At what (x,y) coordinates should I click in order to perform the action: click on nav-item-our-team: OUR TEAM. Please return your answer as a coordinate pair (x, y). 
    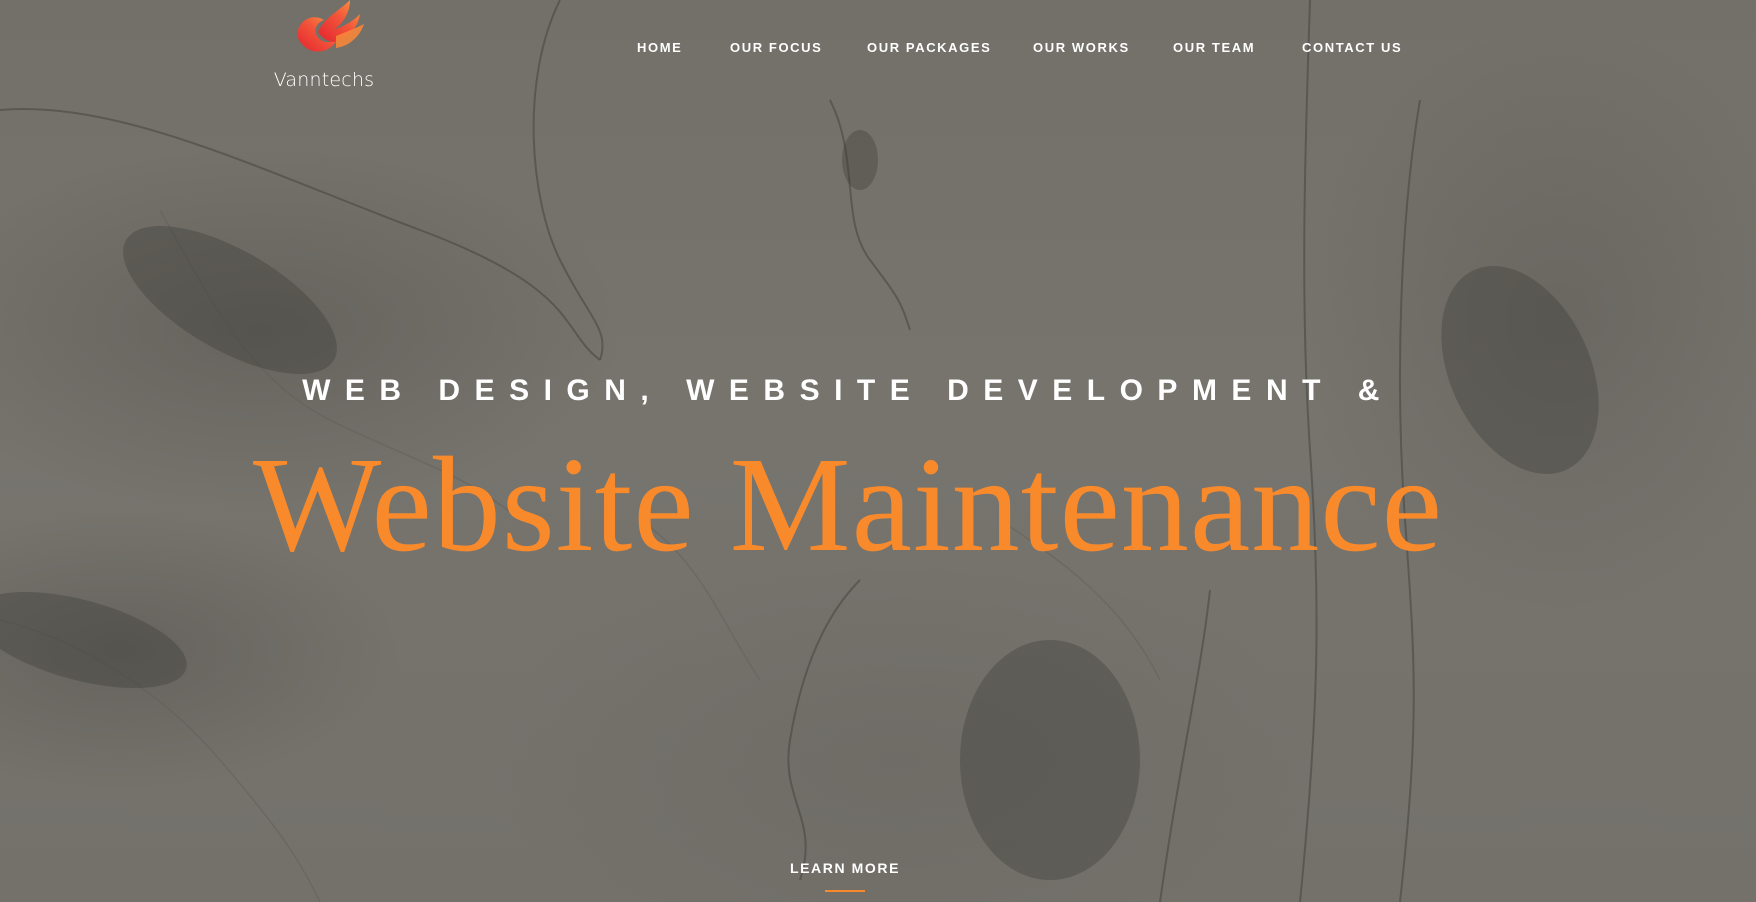
    Looking at the image, I should click on (1214, 47).